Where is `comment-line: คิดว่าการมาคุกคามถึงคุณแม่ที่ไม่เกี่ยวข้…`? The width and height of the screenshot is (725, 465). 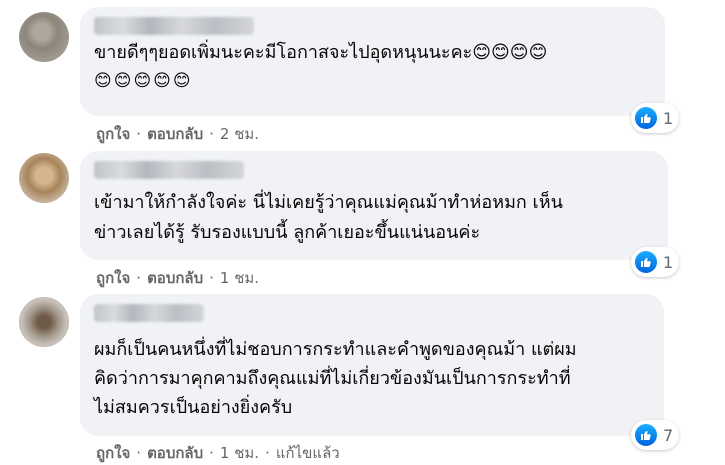 comment-line: คิดว่าการมาคุกคามถึงคุณแม่ที่ไม่เกี่ยวข้… is located at coordinates (332, 378).